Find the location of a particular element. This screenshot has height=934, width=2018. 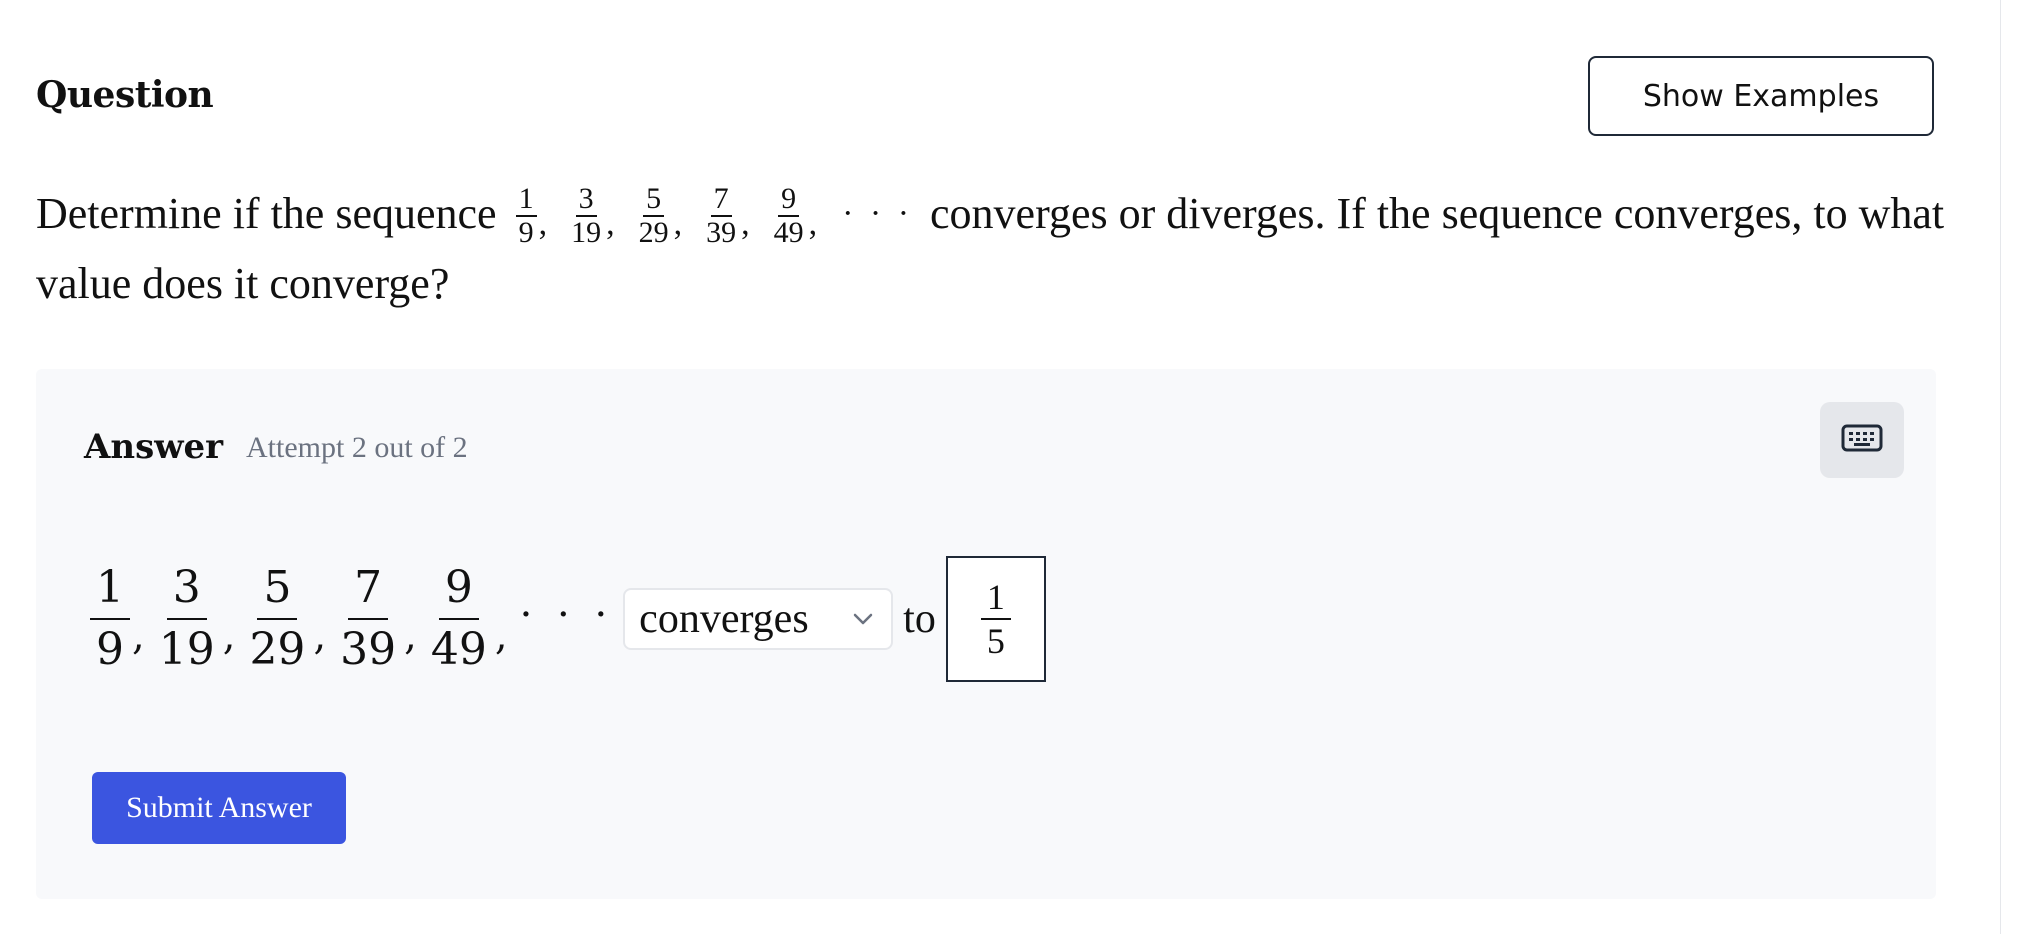

convergence-select-value: converges is located at coordinates (724, 619).